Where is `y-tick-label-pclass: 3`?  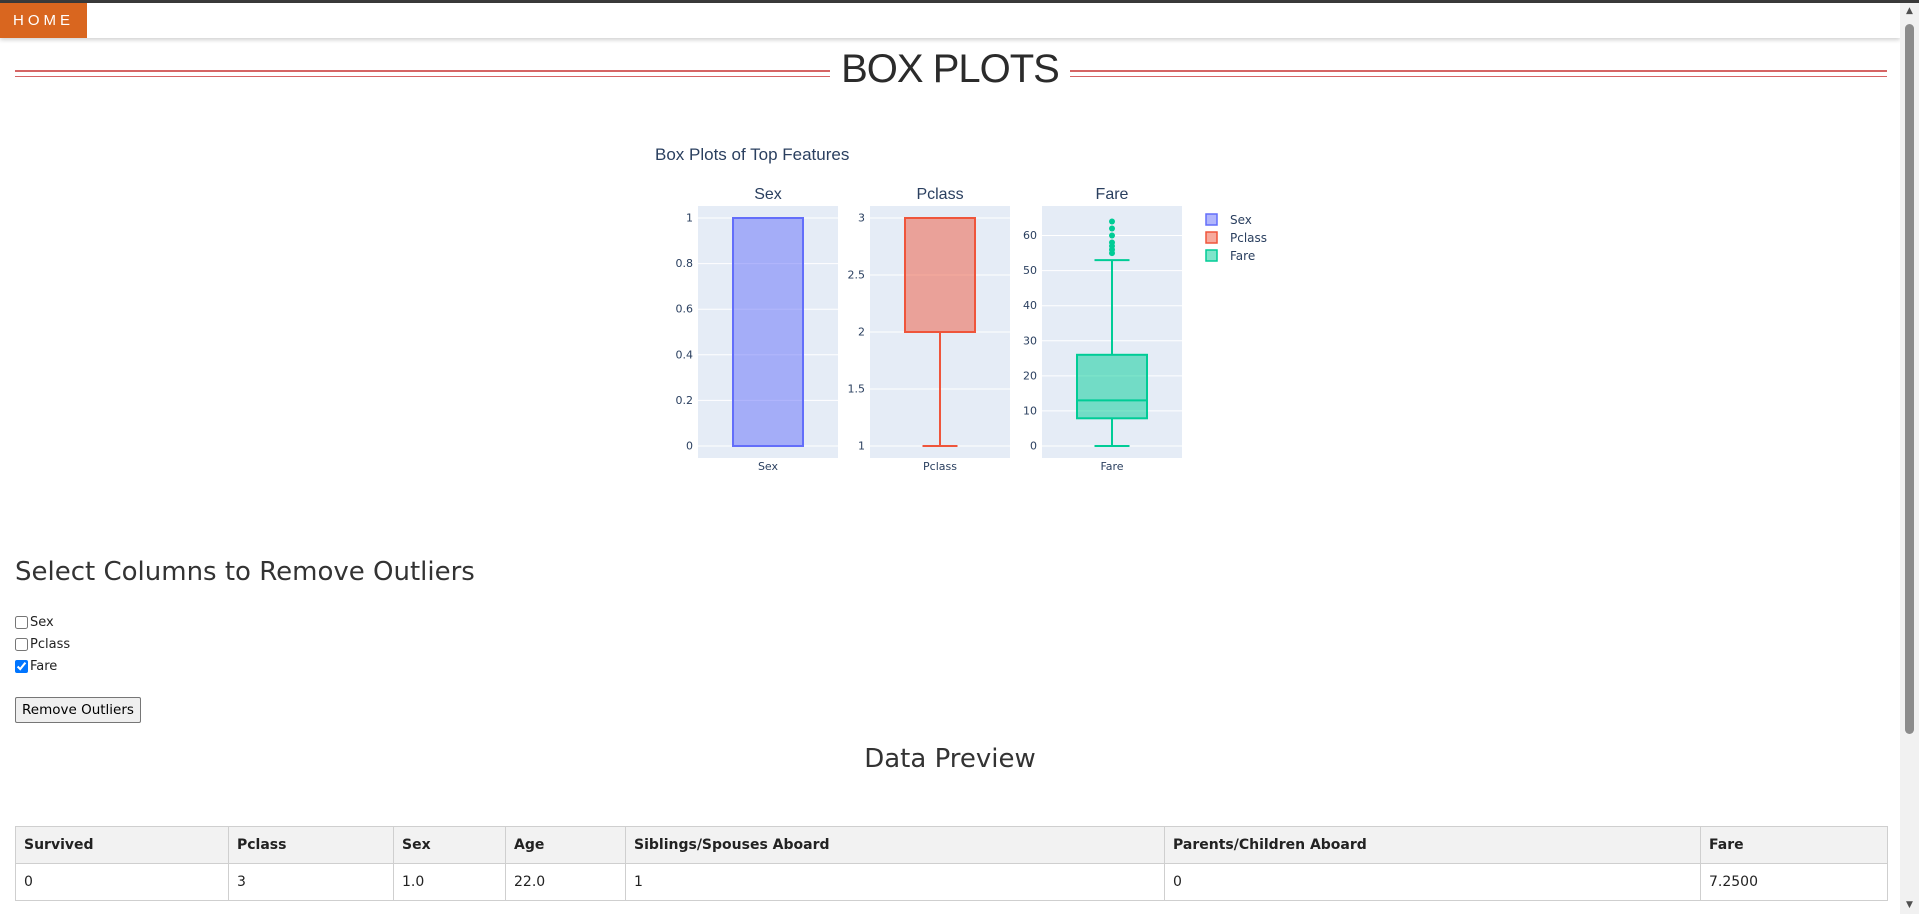 y-tick-label-pclass: 3 is located at coordinates (861, 218).